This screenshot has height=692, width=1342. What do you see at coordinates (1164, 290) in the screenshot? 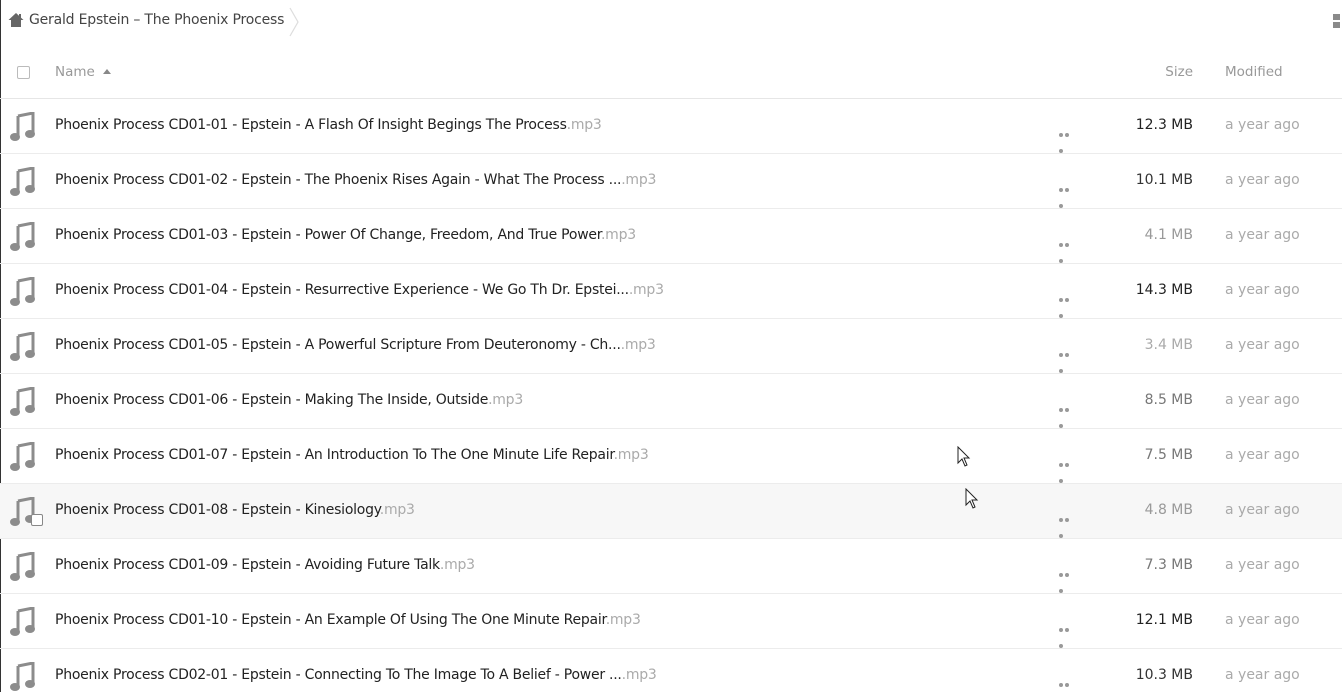
I see `file-size: 14.3 MB` at bounding box center [1164, 290].